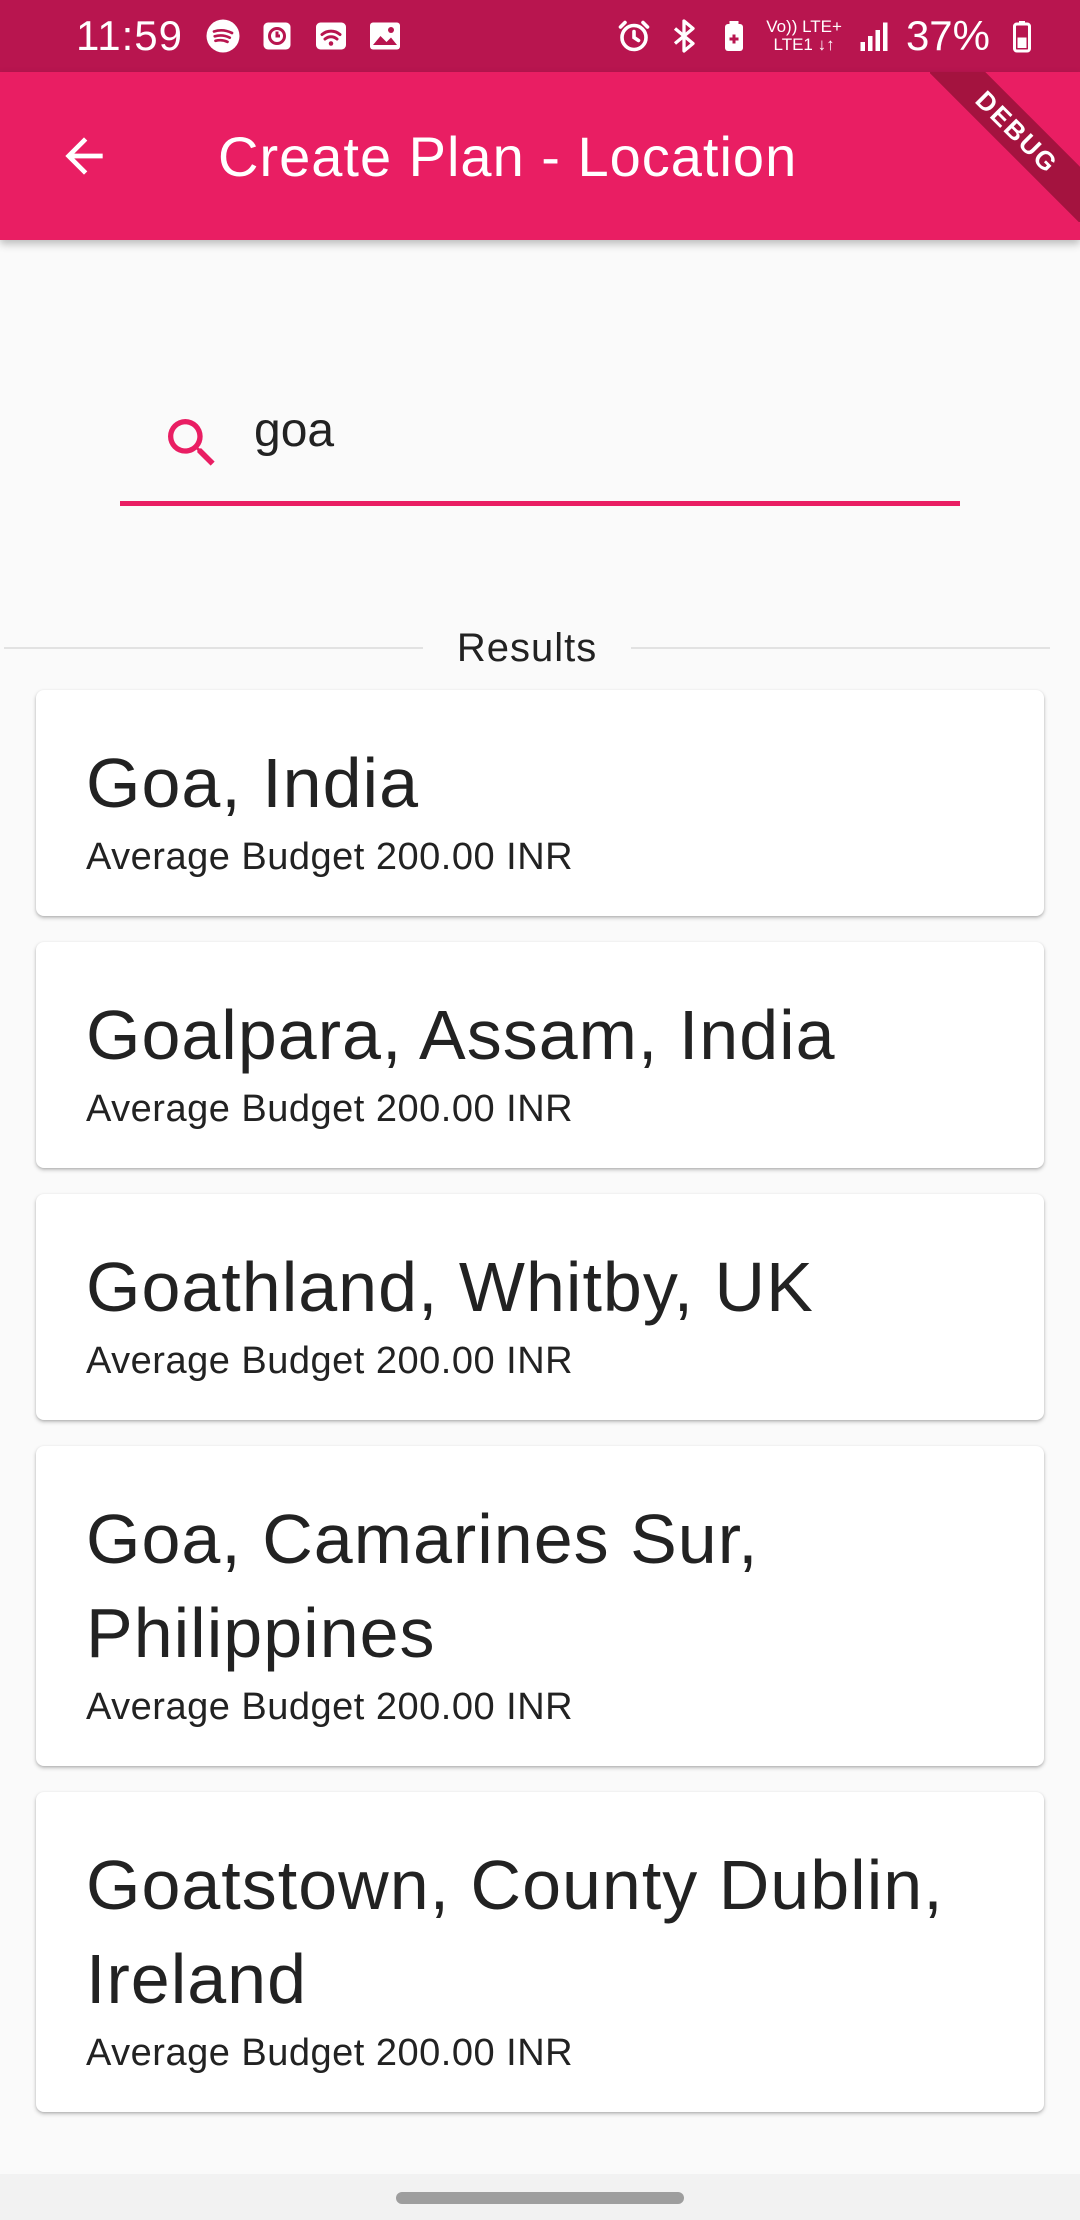  What do you see at coordinates (634, 36) in the screenshot?
I see `alarm-icon` at bounding box center [634, 36].